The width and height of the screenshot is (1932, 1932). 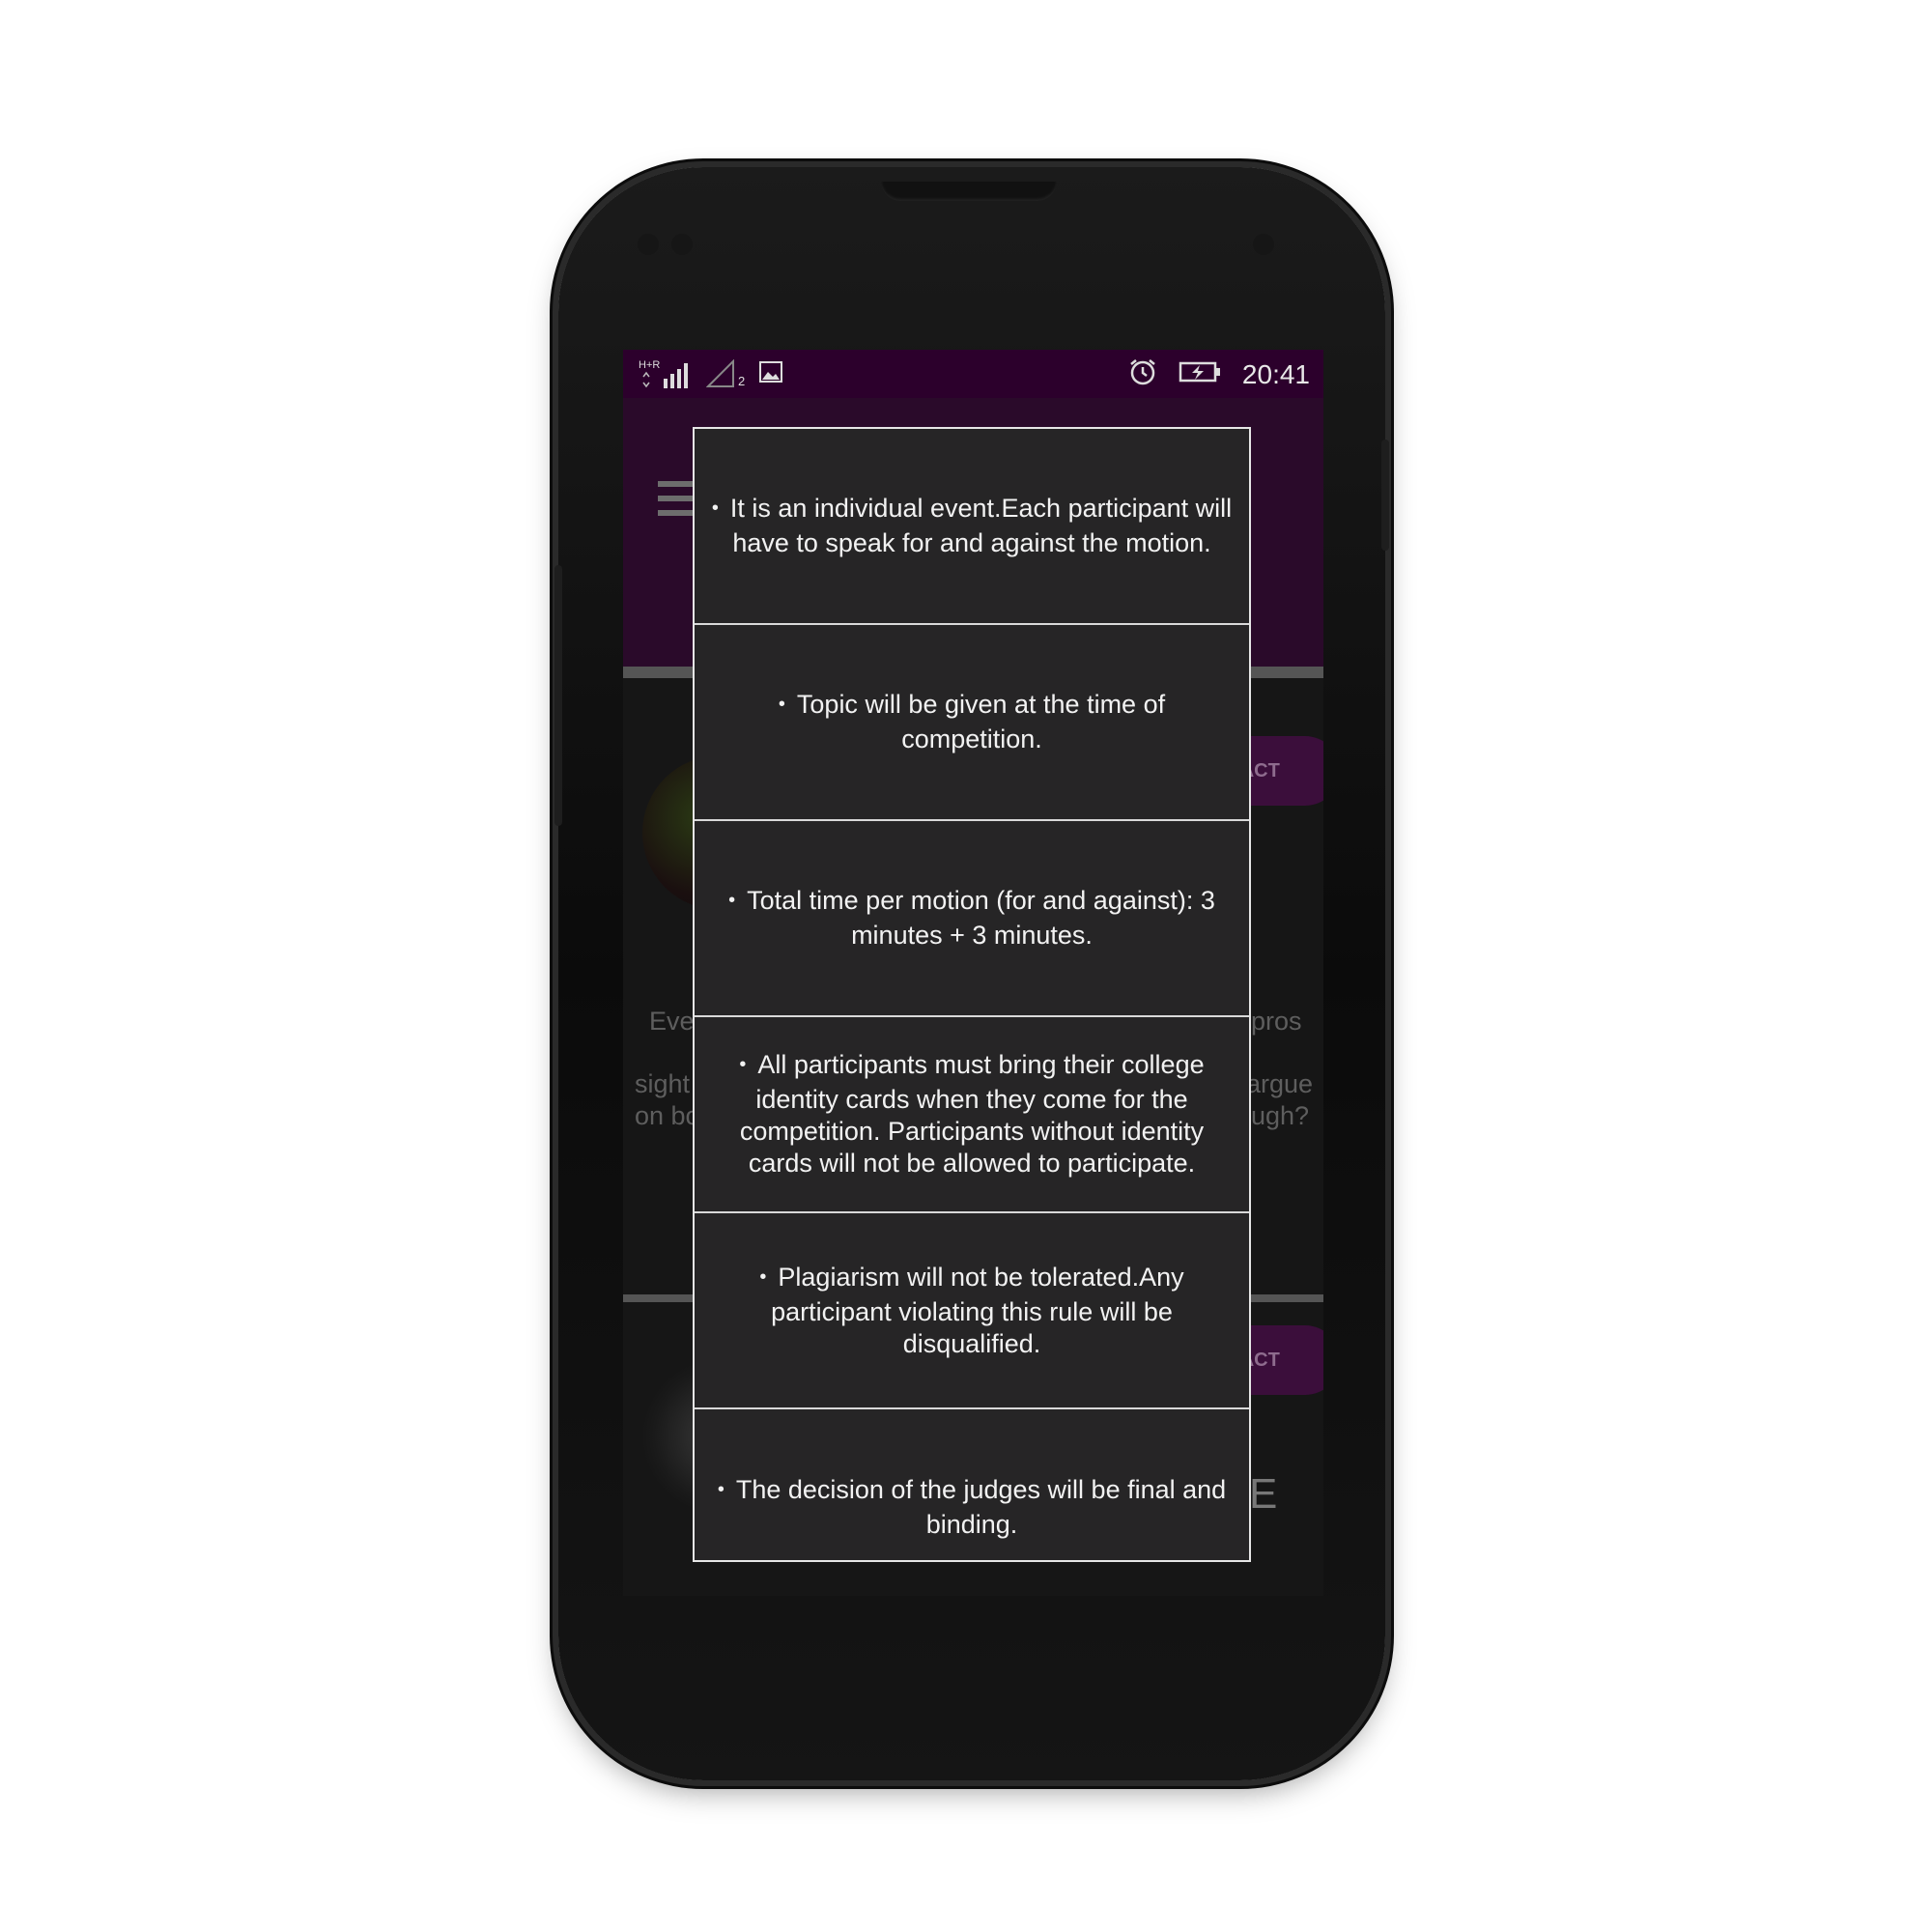 I want to click on proximity-sensor, so click(x=648, y=244).